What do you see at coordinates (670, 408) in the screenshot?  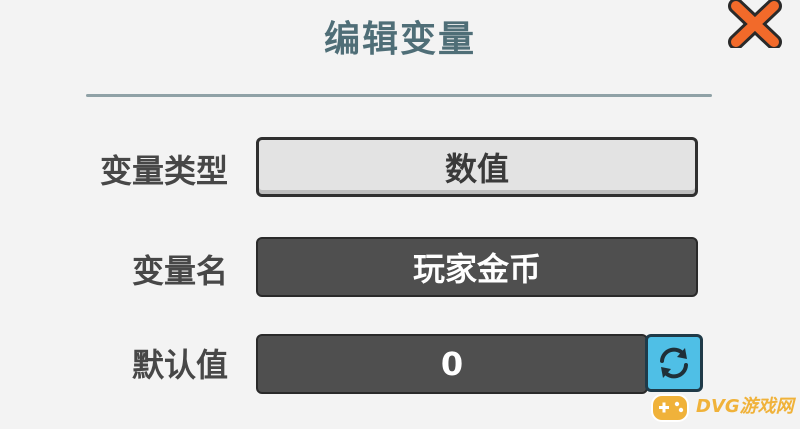 I see `gamepad-logo-icon` at bounding box center [670, 408].